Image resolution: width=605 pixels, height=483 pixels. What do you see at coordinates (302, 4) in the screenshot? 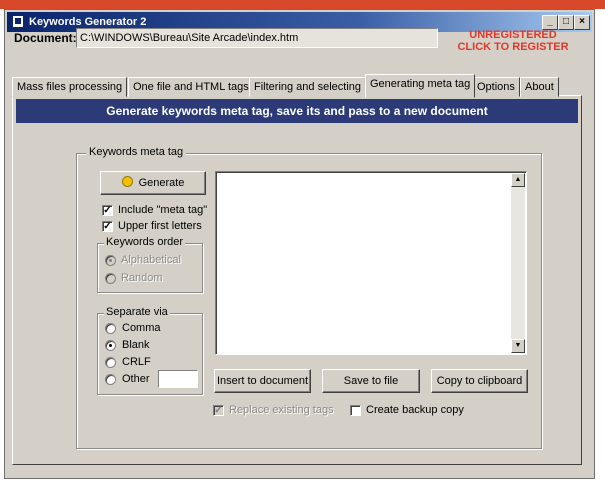
I see `top-strip` at bounding box center [302, 4].